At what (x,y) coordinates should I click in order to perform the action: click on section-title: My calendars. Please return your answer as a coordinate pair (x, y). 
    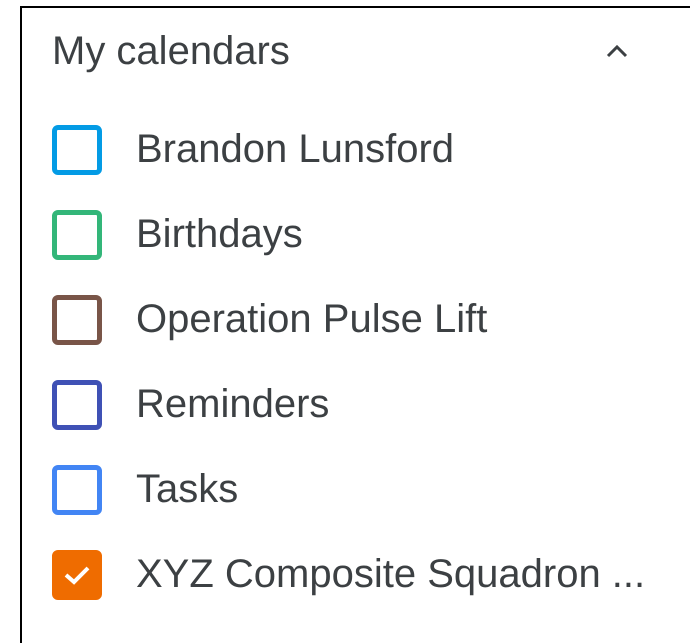
    Looking at the image, I should click on (171, 51).